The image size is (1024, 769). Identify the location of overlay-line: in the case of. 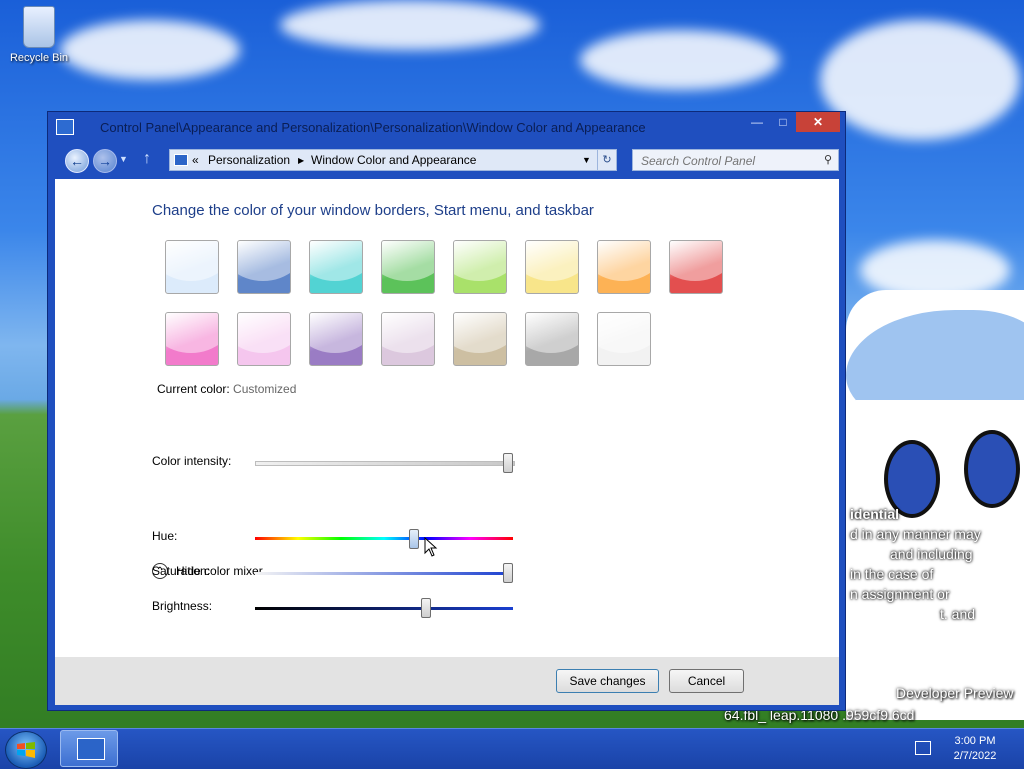
(892, 574).